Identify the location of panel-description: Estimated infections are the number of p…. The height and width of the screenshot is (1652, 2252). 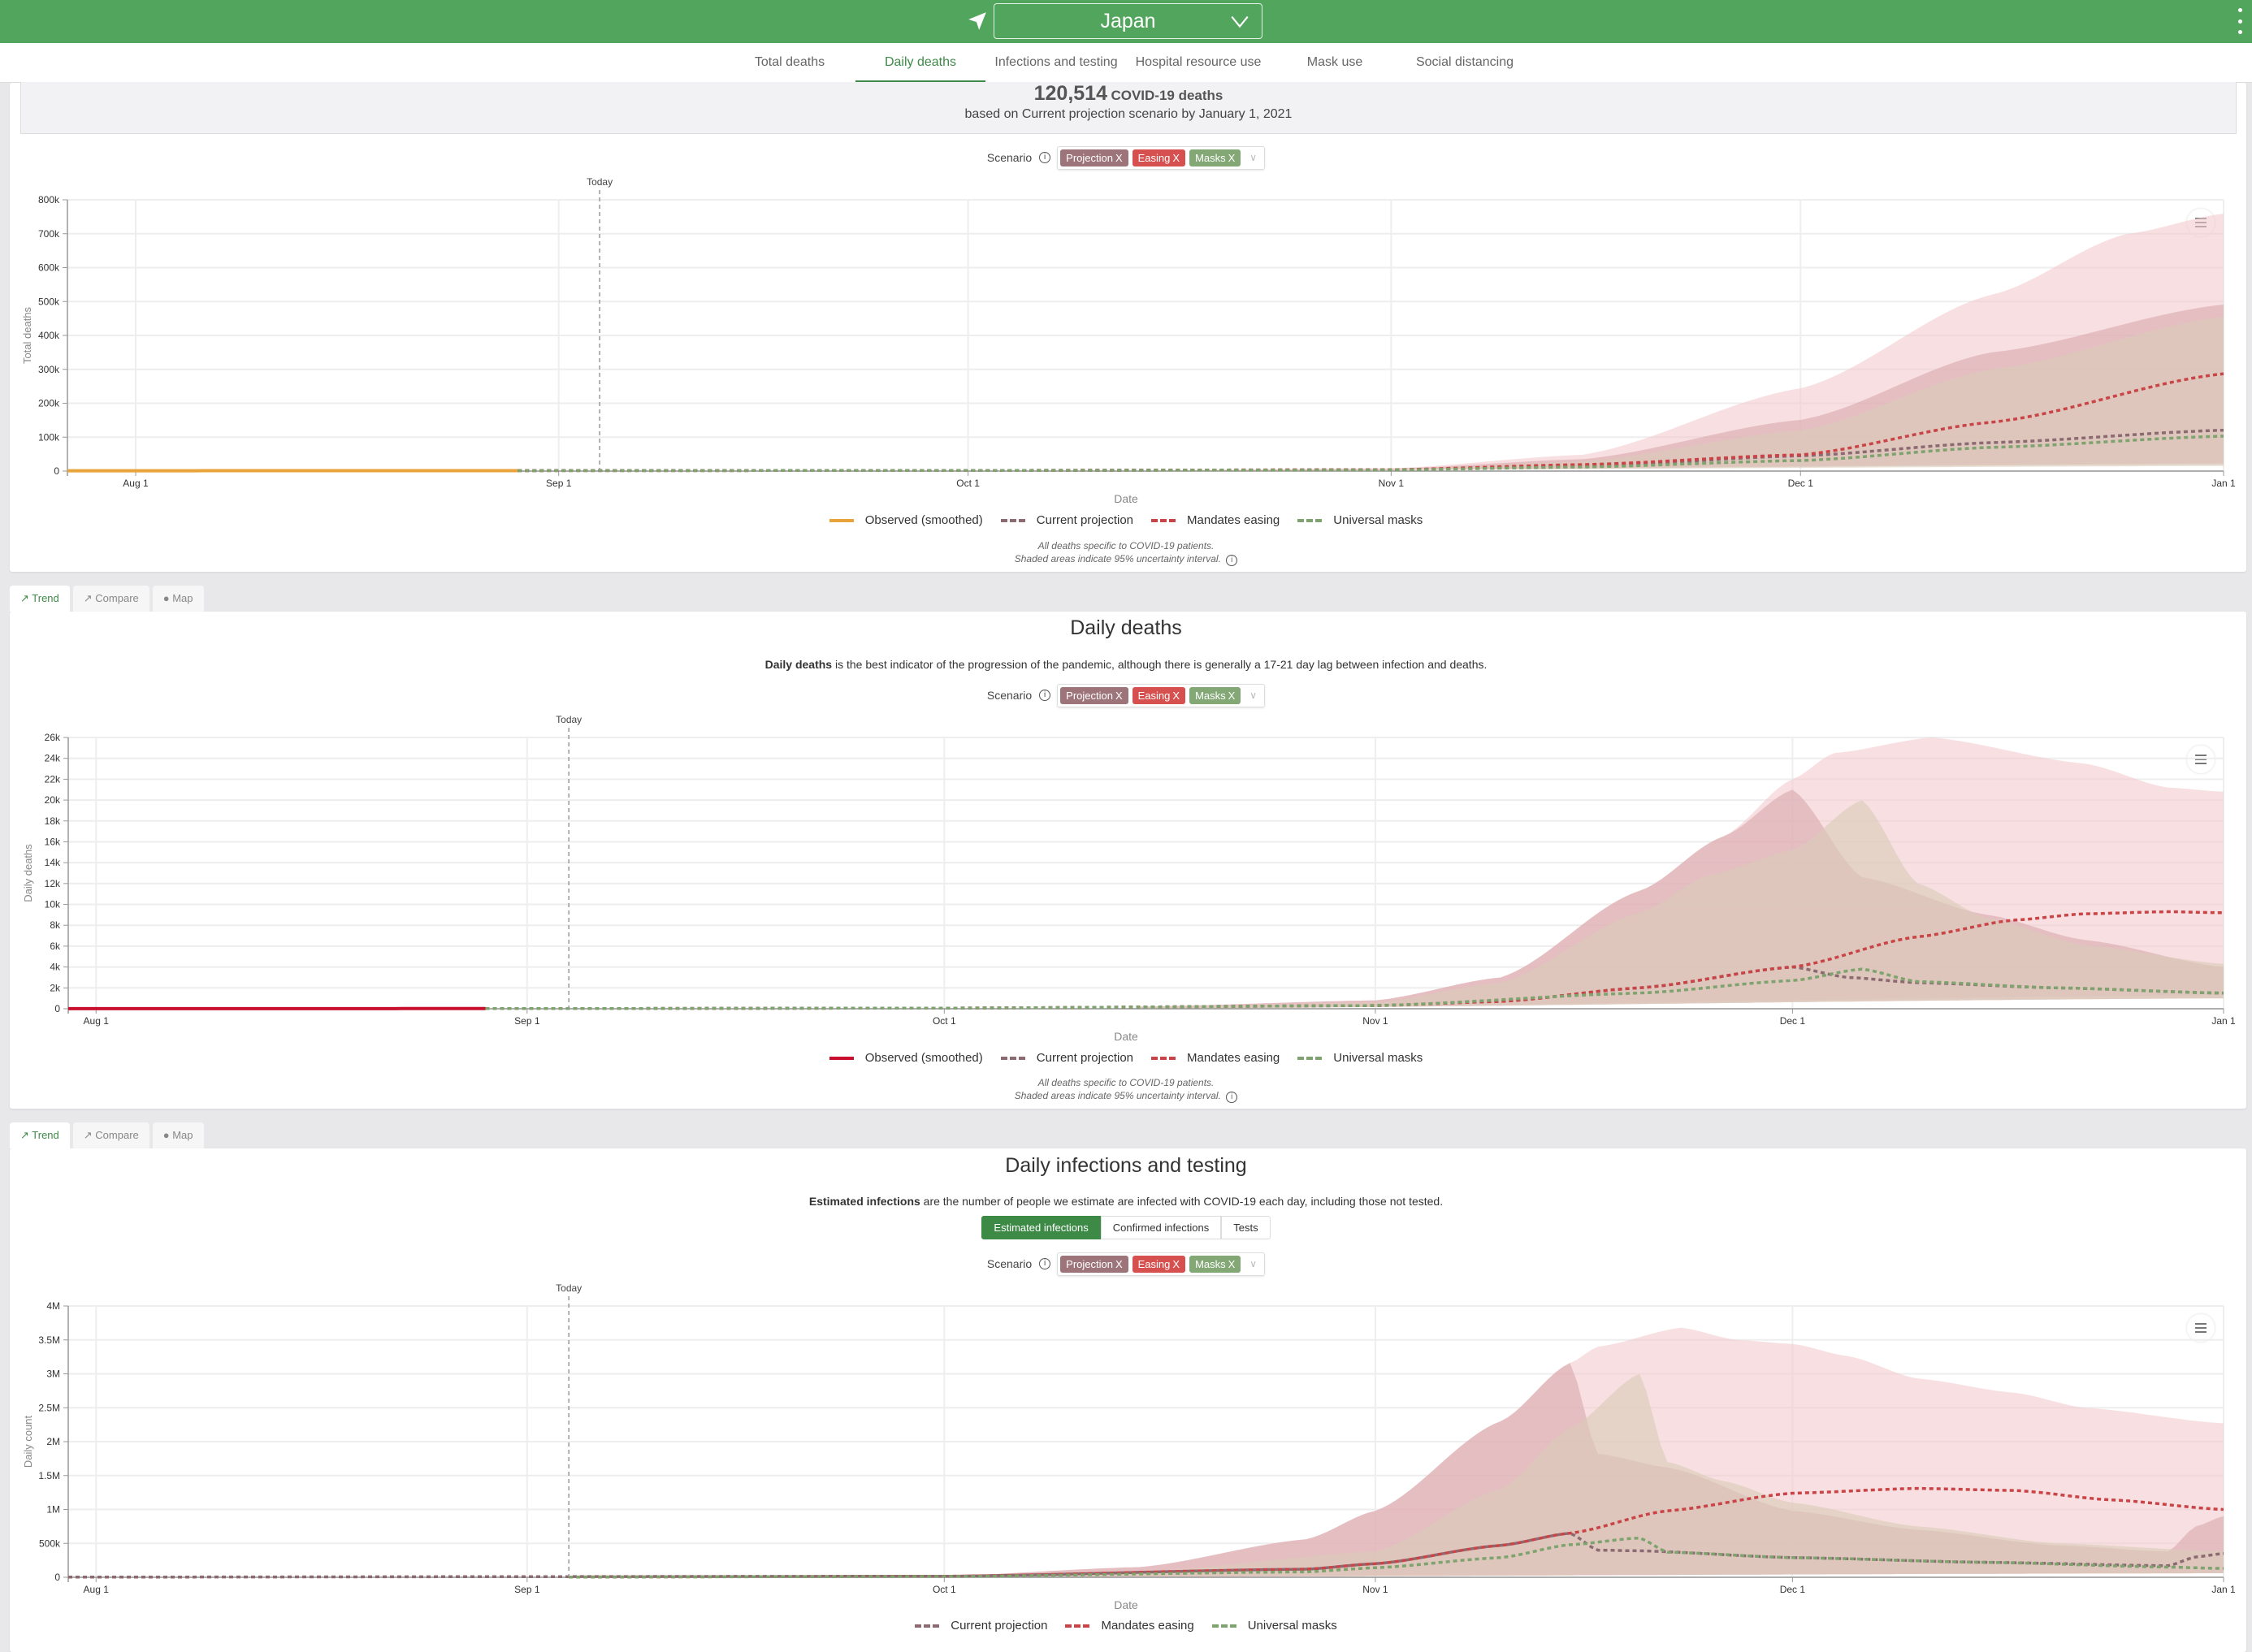
(1126, 1201).